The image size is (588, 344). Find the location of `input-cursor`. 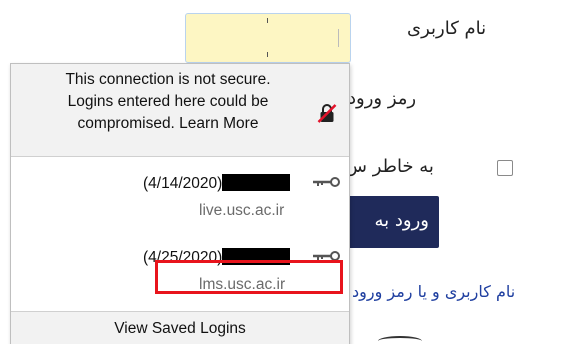

input-cursor is located at coordinates (338, 38).